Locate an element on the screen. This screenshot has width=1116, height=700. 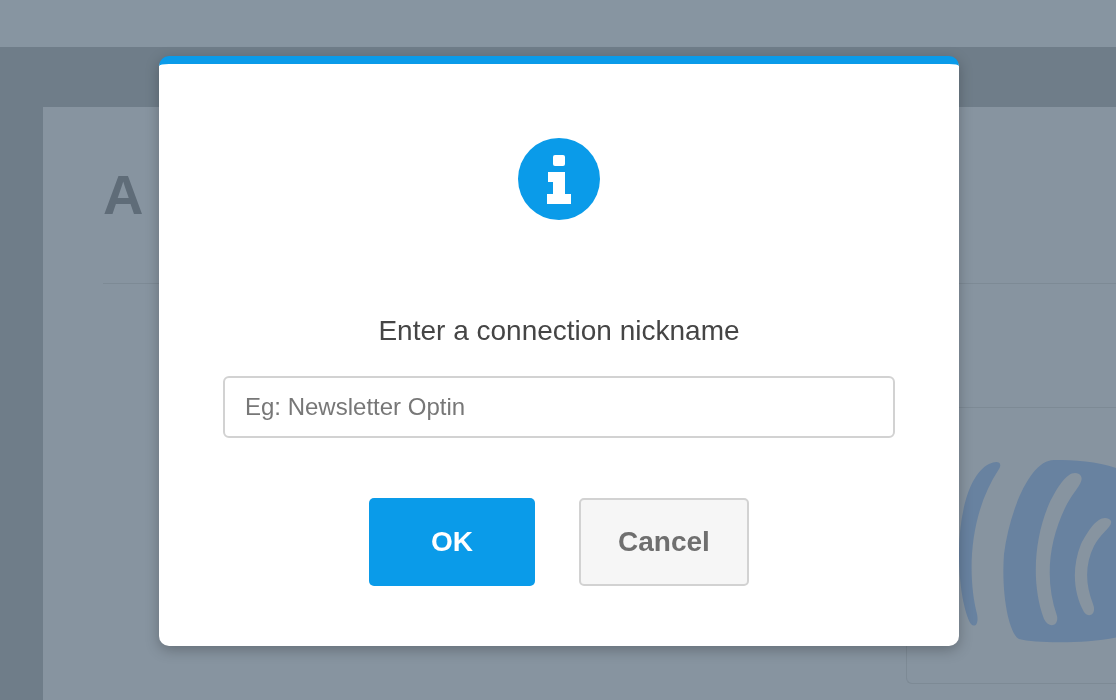
info-icon is located at coordinates (559, 179).